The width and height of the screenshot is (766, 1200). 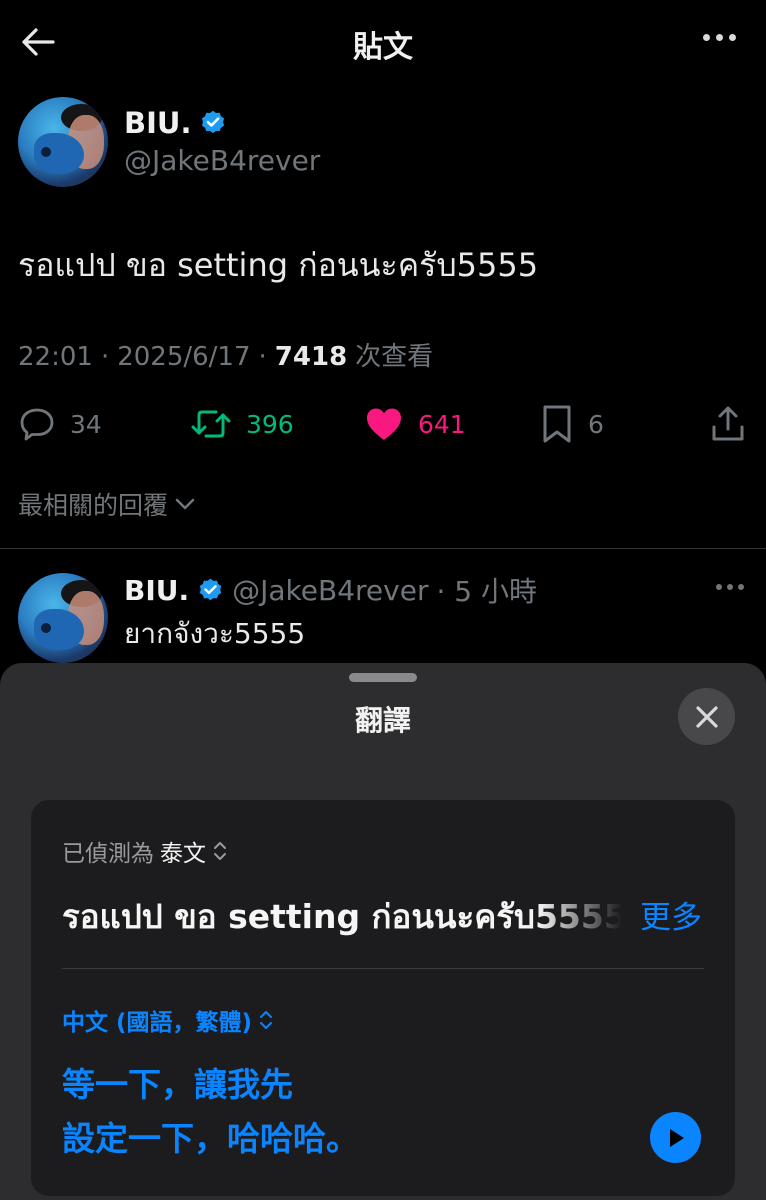 I want to click on reply-more-button, so click(x=730, y=587).